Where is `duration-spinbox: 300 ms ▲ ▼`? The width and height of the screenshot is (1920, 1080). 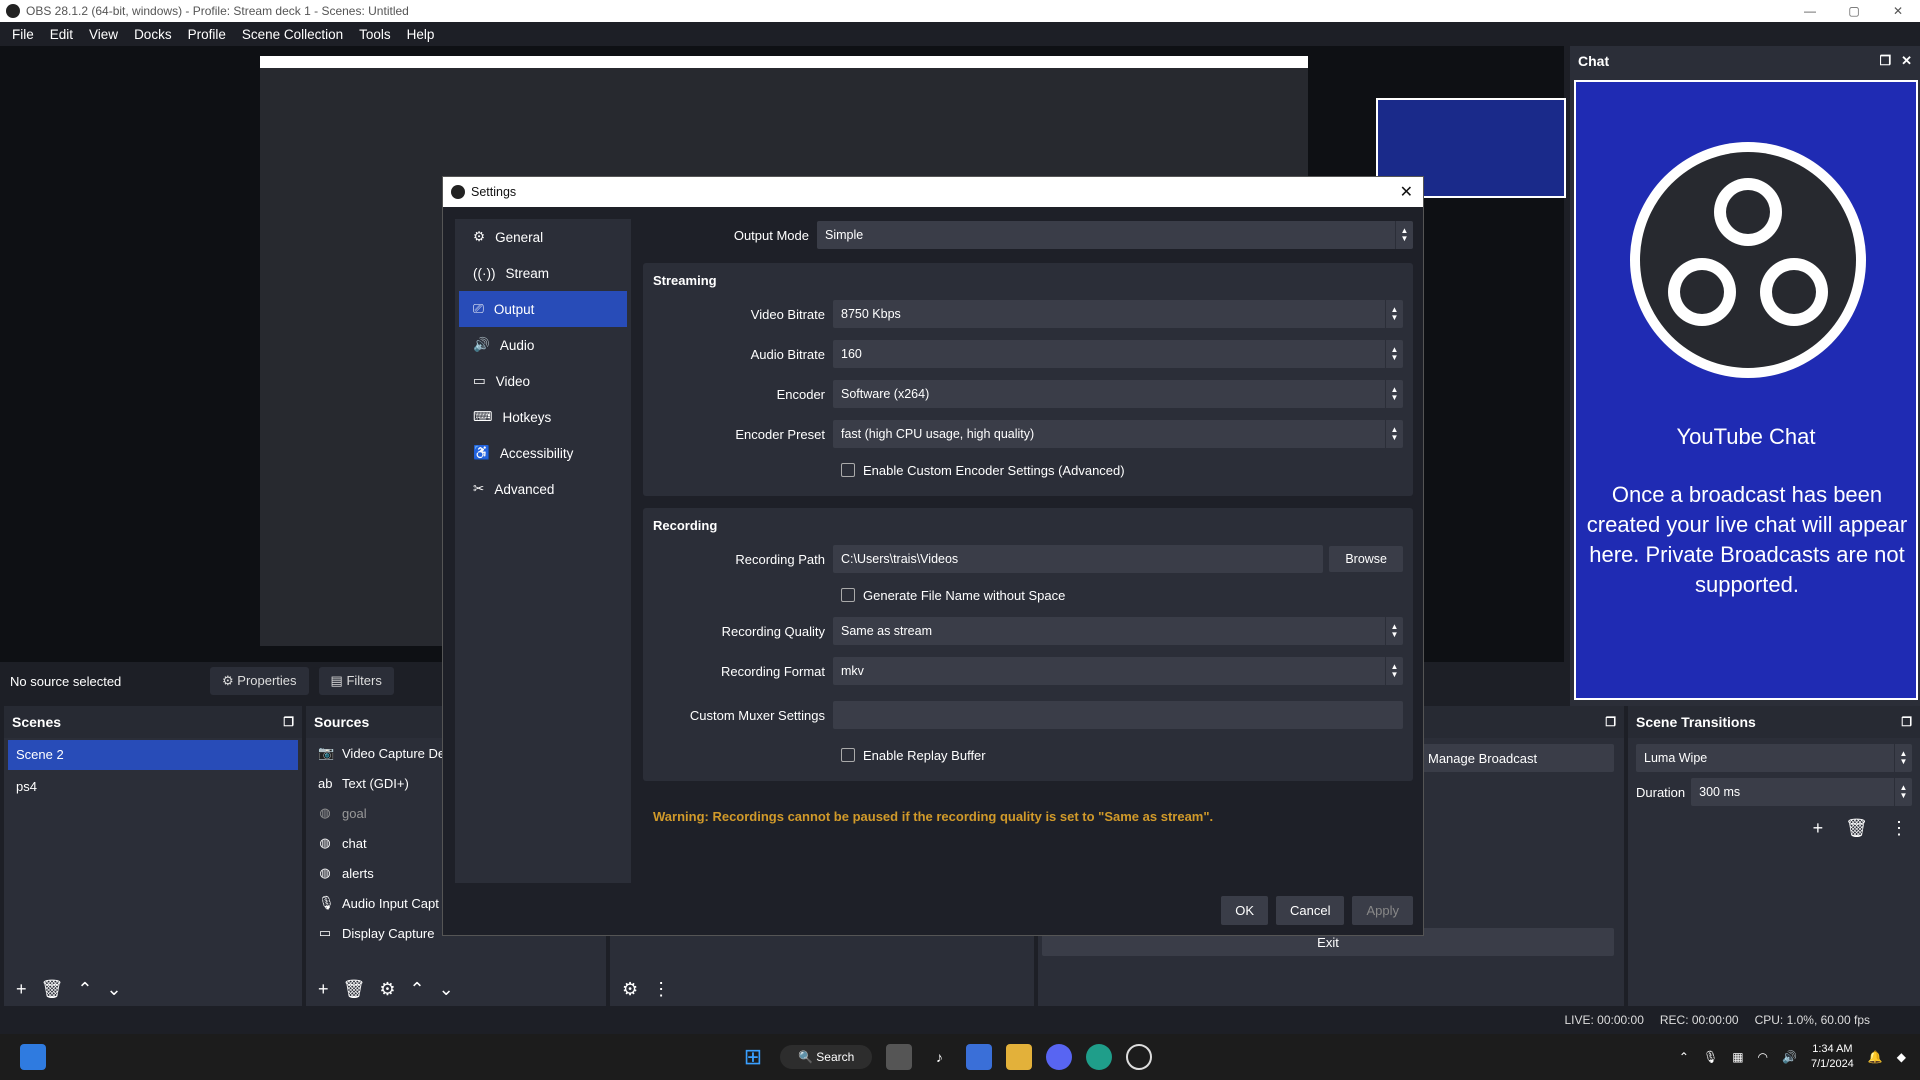 duration-spinbox: 300 ms ▲ ▼ is located at coordinates (1801, 792).